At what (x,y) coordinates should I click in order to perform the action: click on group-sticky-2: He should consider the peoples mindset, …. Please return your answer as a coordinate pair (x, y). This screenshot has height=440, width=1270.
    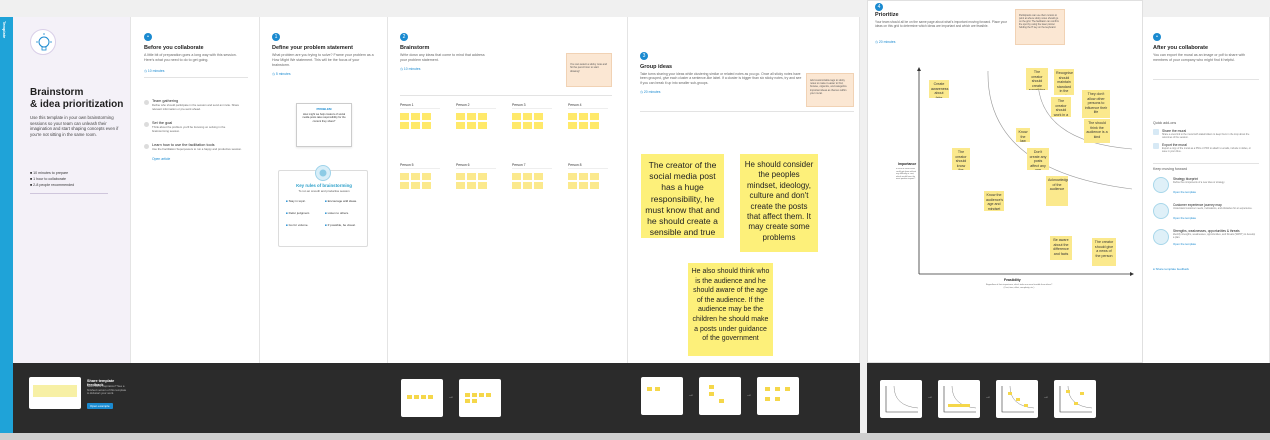
    Looking at the image, I should click on (779, 203).